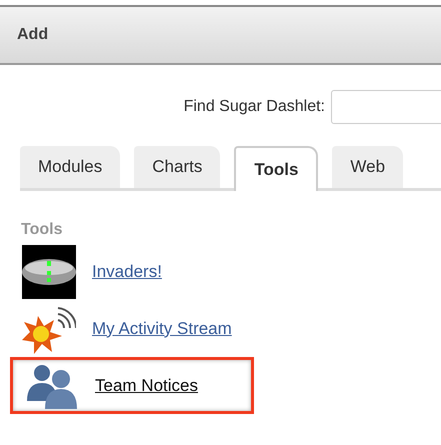 This screenshot has width=441, height=445. I want to click on highlighted-item: Team Notices, so click(132, 385).